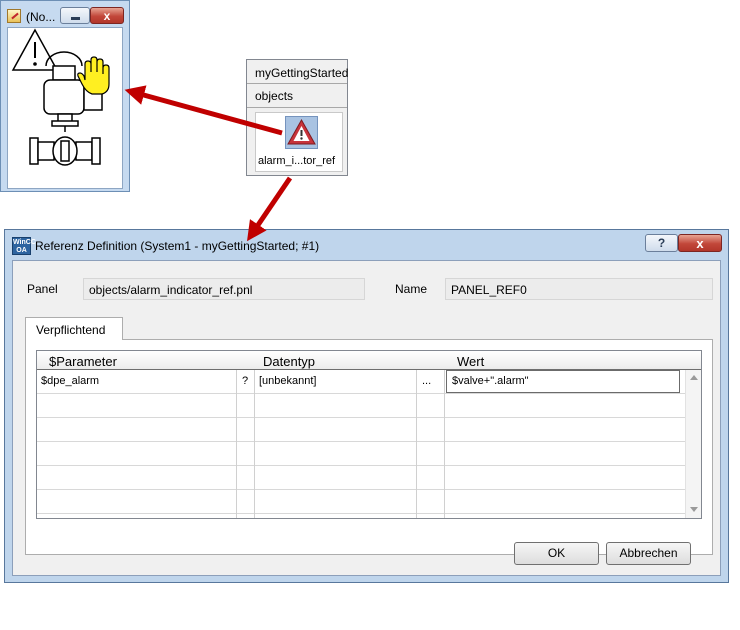  Describe the element at coordinates (297, 72) in the screenshot. I see `library-title: myGettingStarted` at that location.